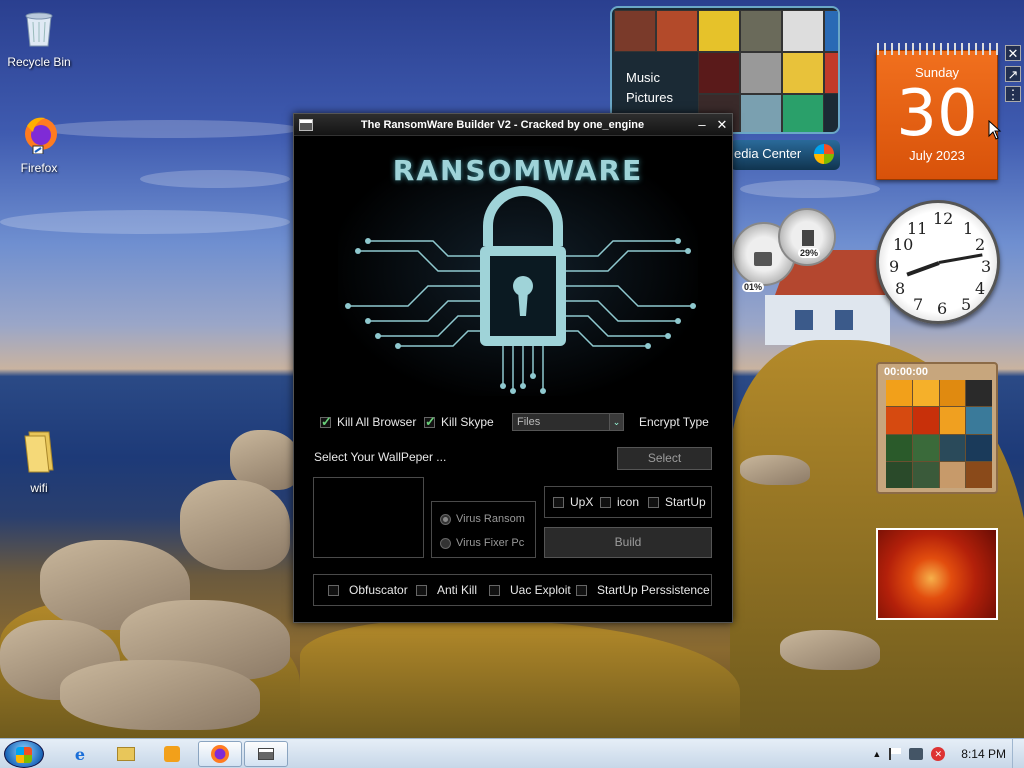  I want to click on memory-meter-gauge: 29%, so click(807, 237).